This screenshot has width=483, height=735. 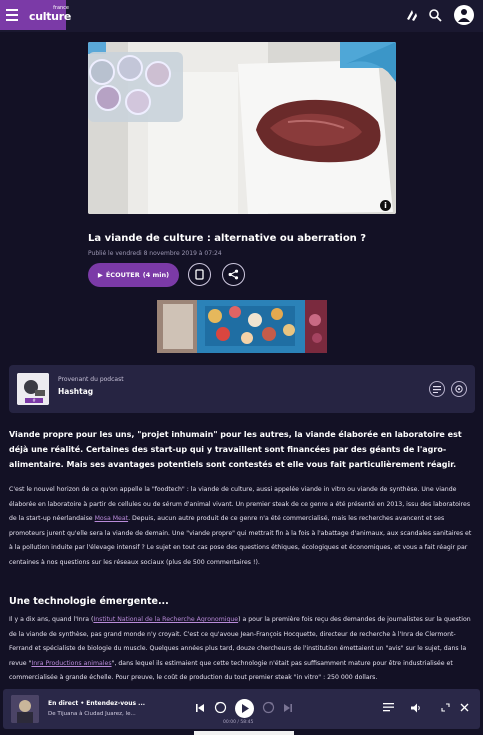 I want to click on bookmark-icon, so click(x=199, y=274).